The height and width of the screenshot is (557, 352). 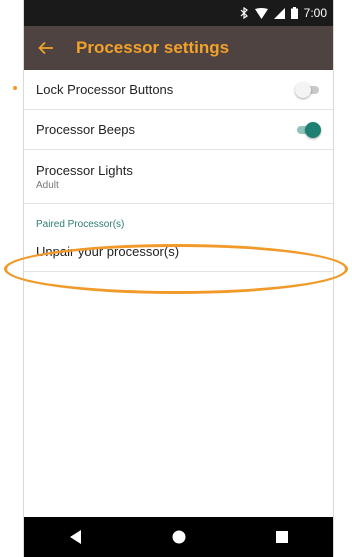 What do you see at coordinates (80, 224) in the screenshot?
I see `paired-processors-header: Paired Processor(s)` at bounding box center [80, 224].